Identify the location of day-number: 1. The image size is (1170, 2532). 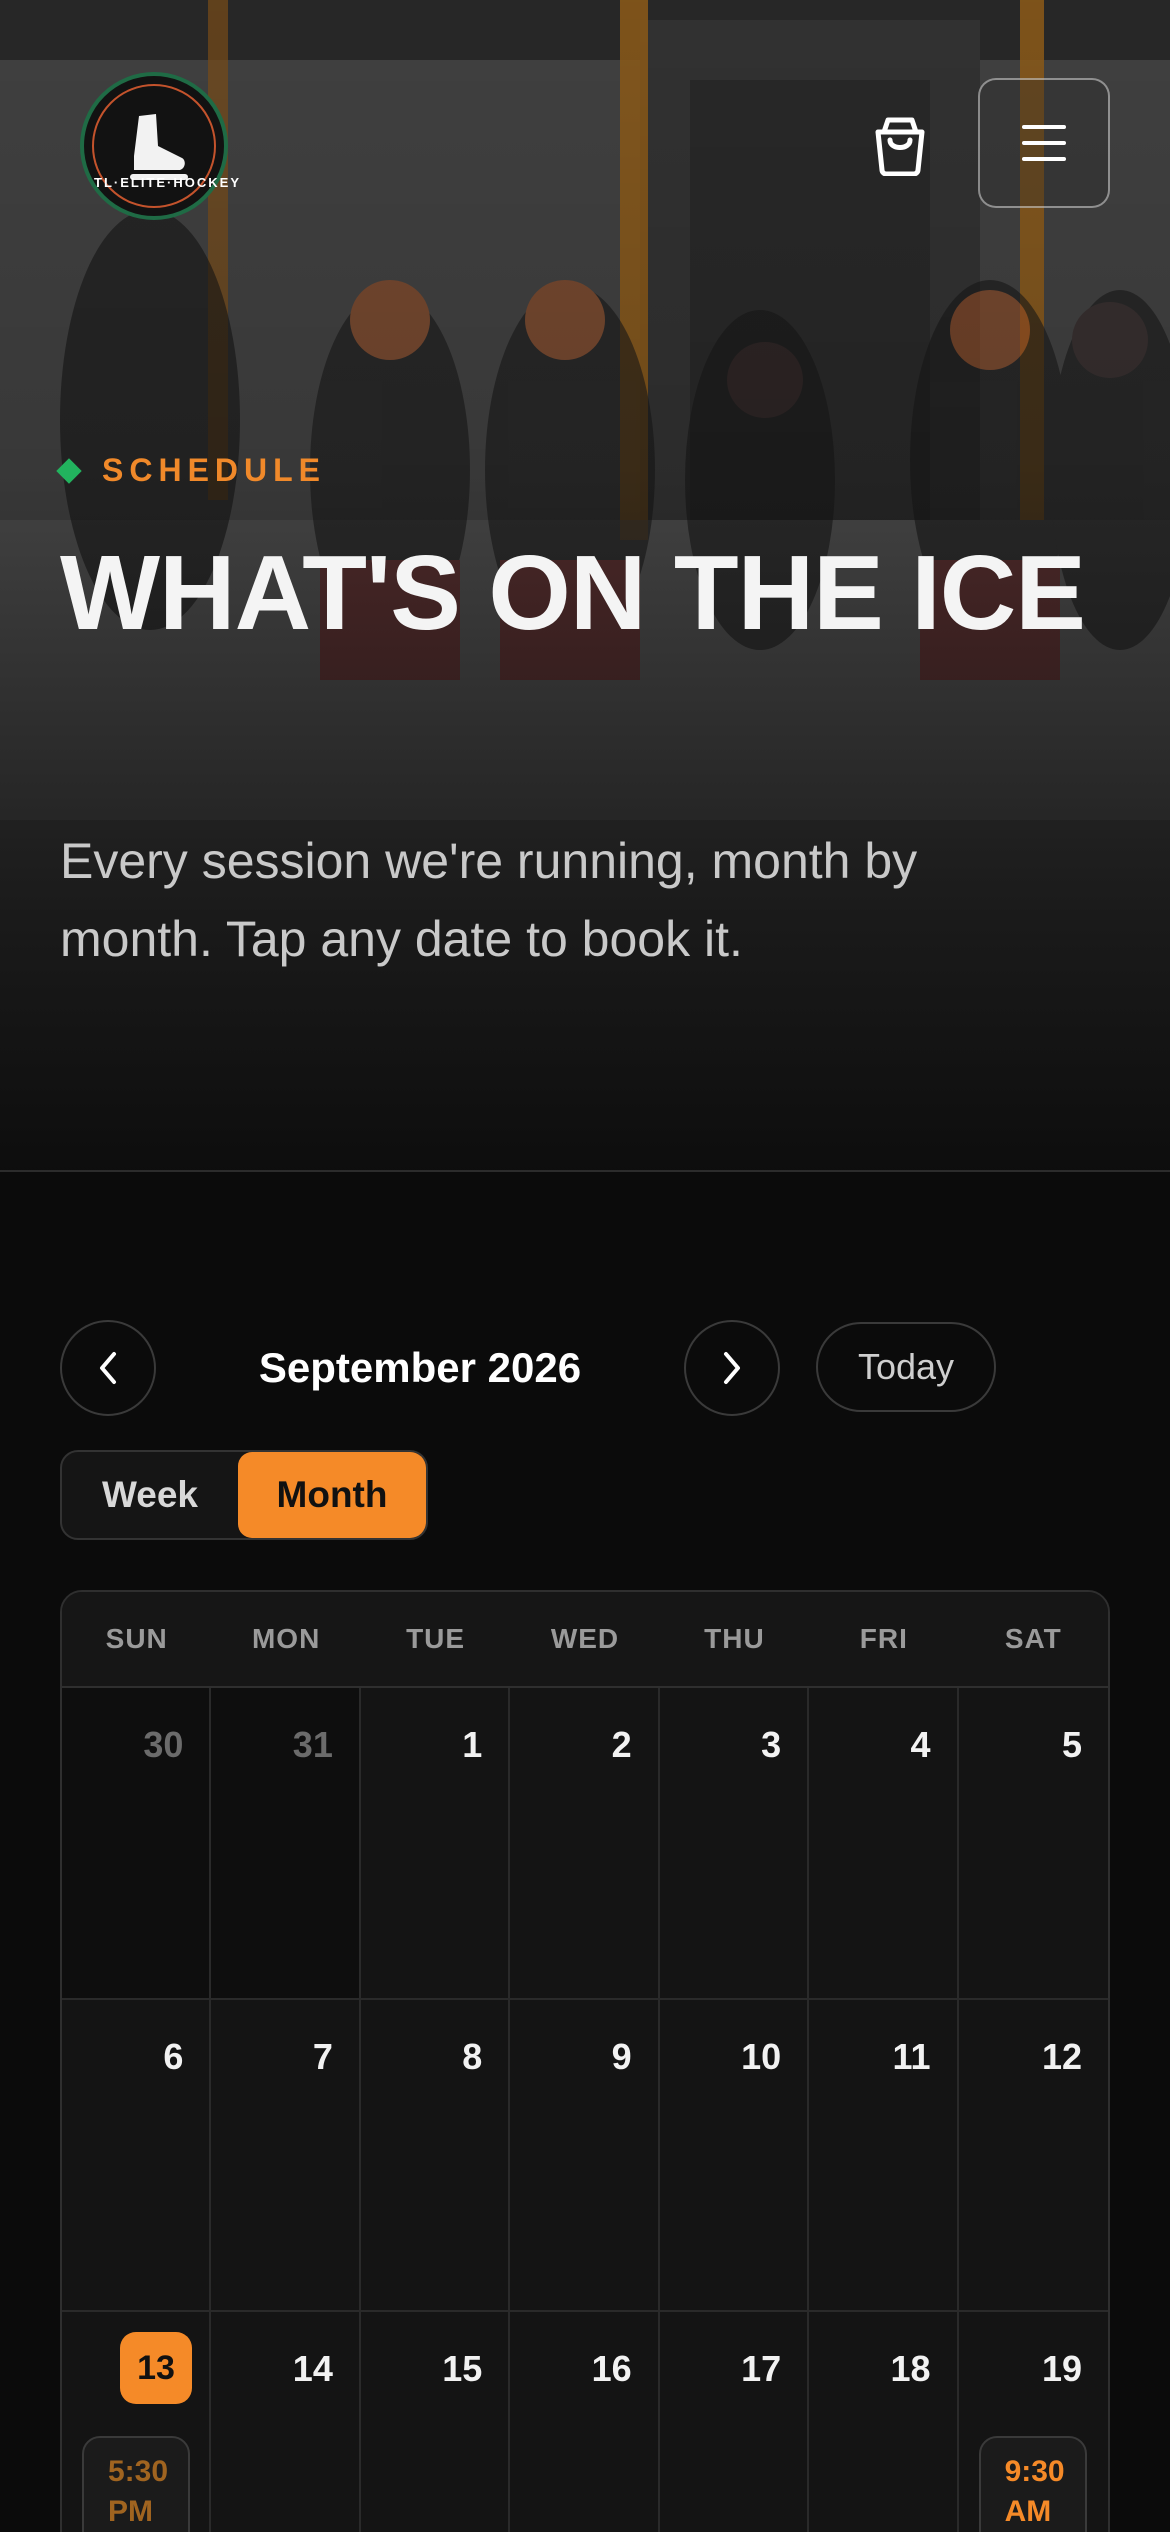
(472, 1744).